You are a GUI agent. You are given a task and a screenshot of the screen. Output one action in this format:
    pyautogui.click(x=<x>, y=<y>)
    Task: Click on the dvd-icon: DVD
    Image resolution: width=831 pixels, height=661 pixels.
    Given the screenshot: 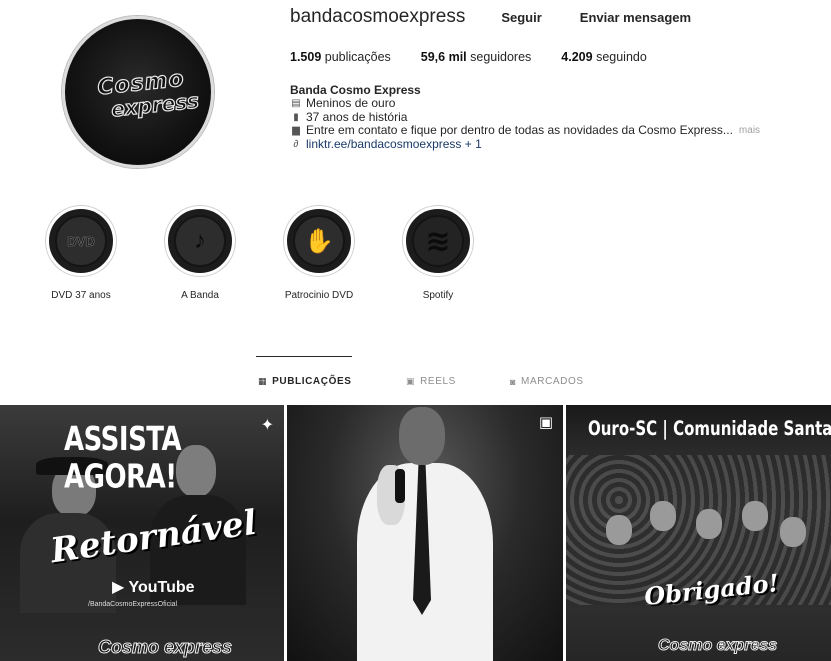 What is the action you would take?
    pyautogui.click(x=81, y=241)
    